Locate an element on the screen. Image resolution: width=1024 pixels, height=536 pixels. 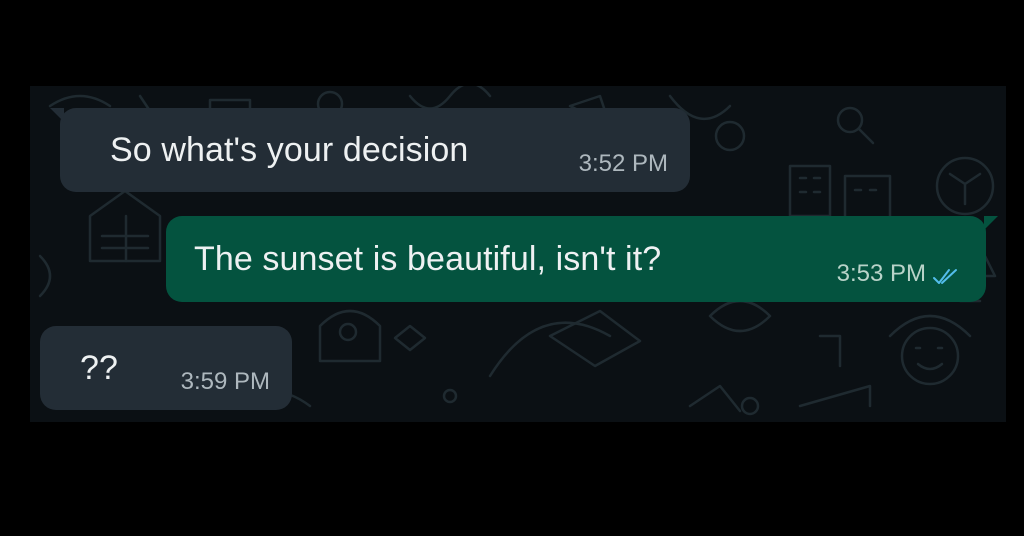
message-timestamp: 3:59 PM is located at coordinates (225, 381).